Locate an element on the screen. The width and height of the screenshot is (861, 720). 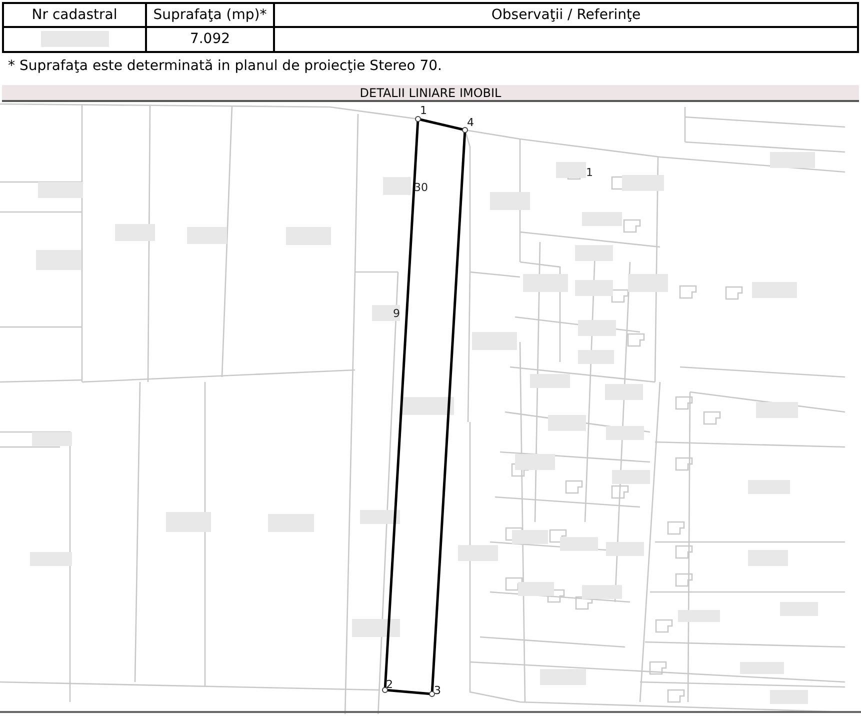
column-header: Observaţii / Referinţe is located at coordinates (566, 15).